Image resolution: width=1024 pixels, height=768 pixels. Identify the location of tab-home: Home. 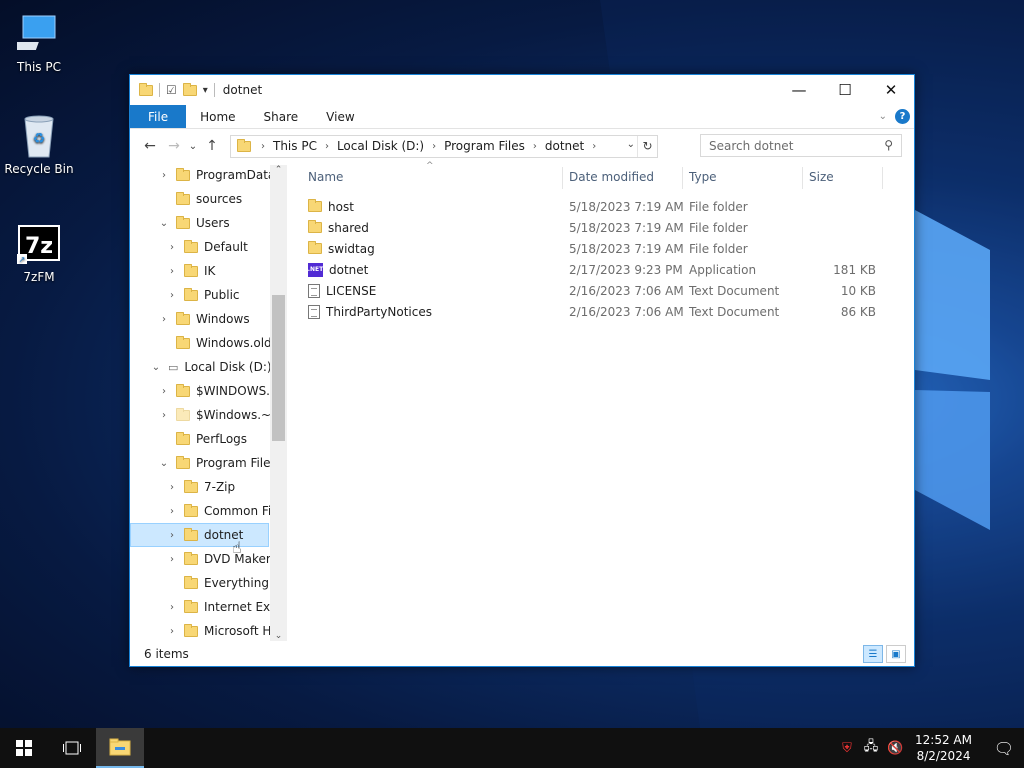
(217, 116).